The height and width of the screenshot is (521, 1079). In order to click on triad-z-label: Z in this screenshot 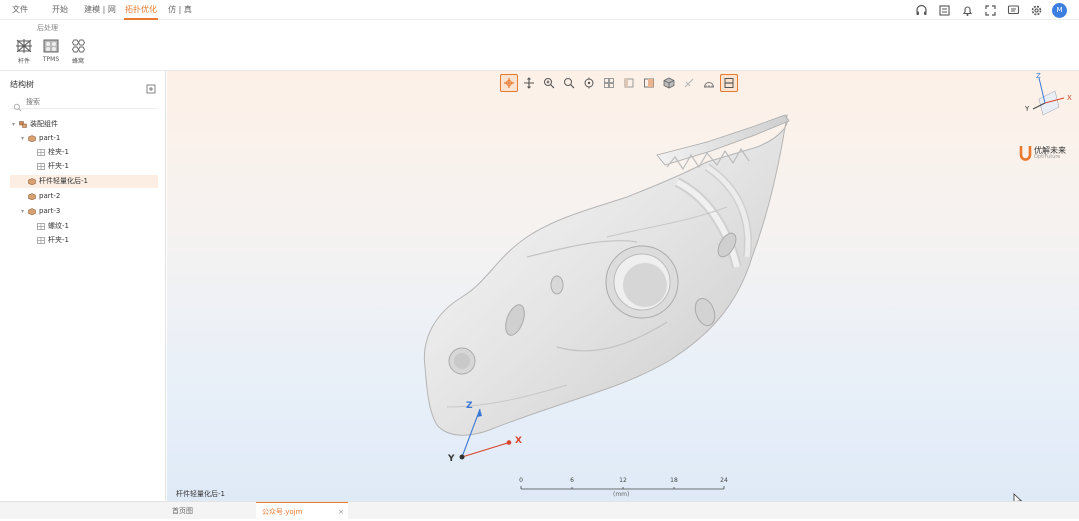, I will do `click(1038, 76)`.